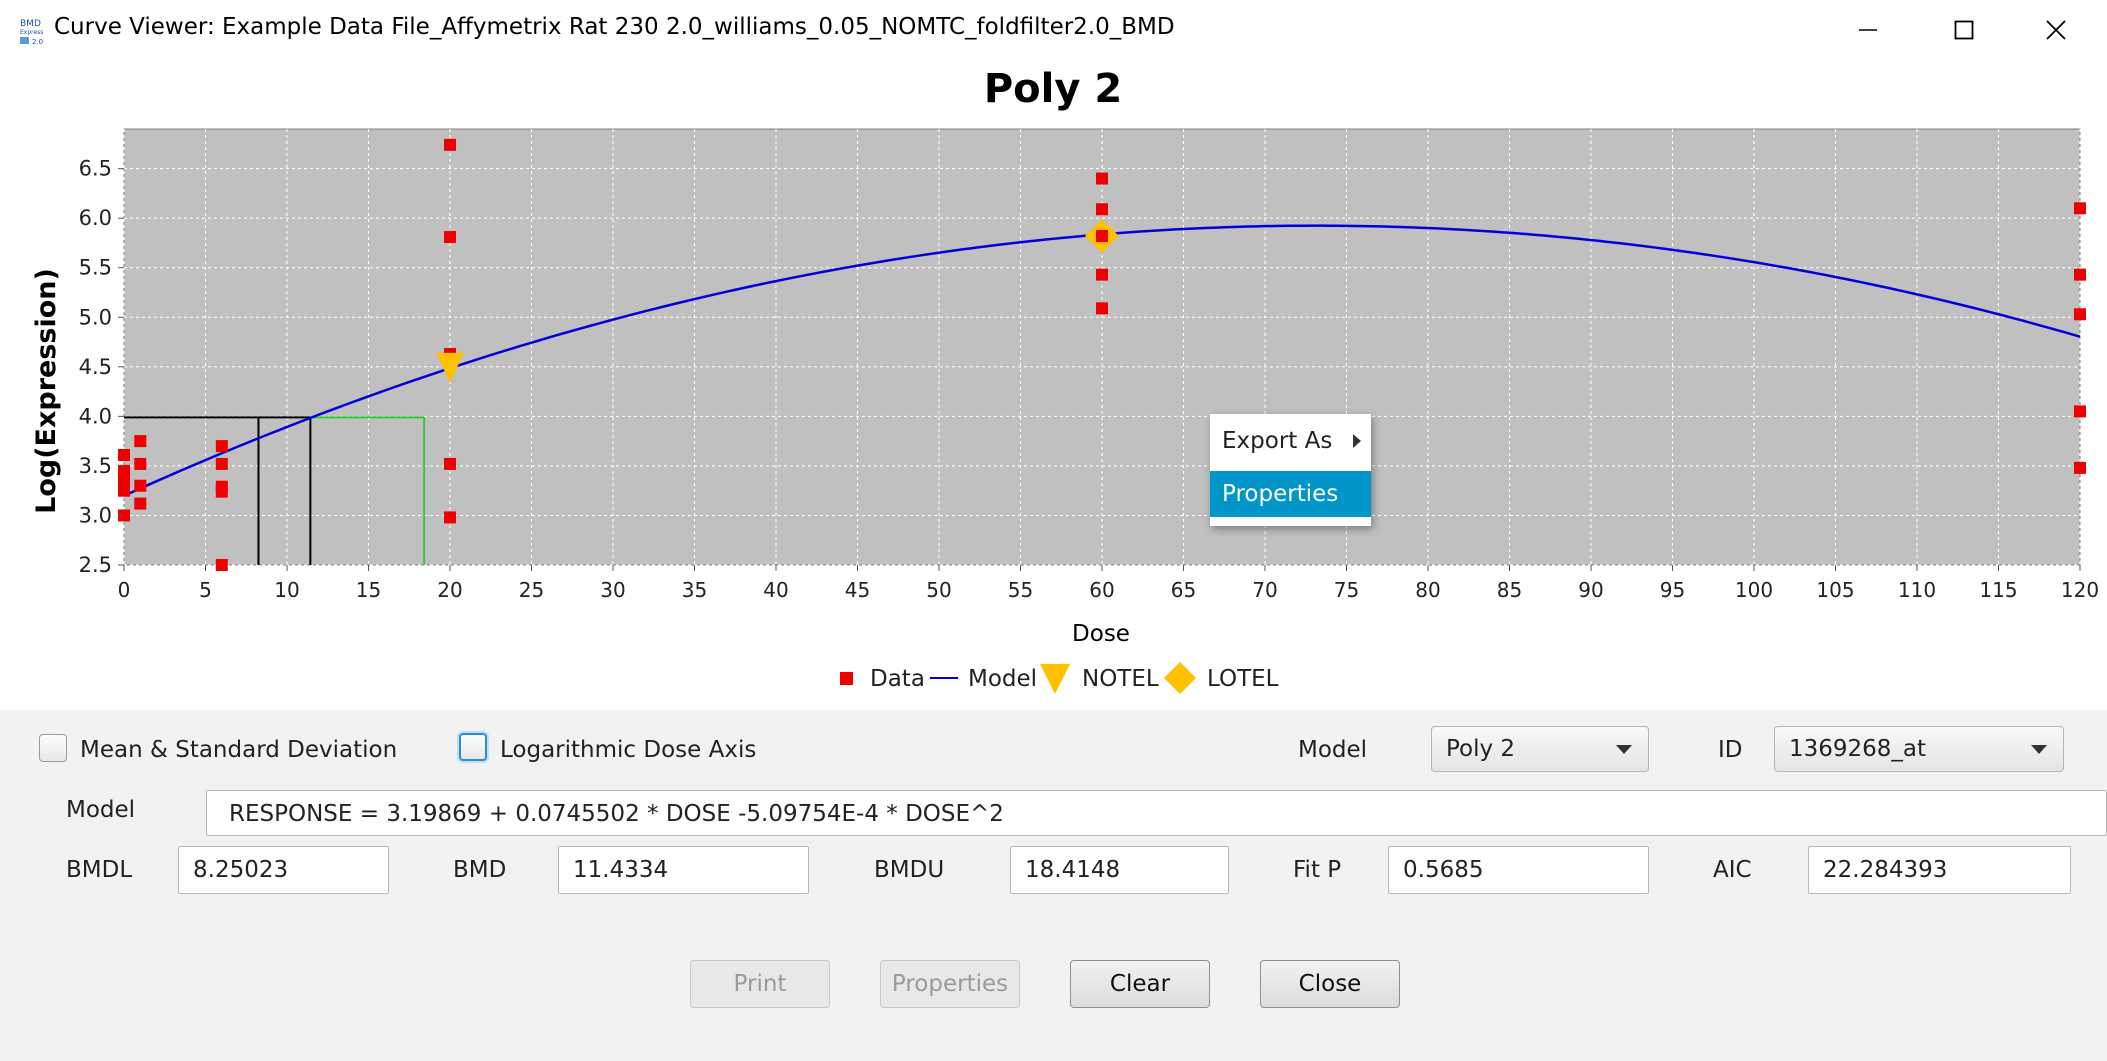 The image size is (2107, 1061). I want to click on x-tick-label: 75, so click(1346, 590).